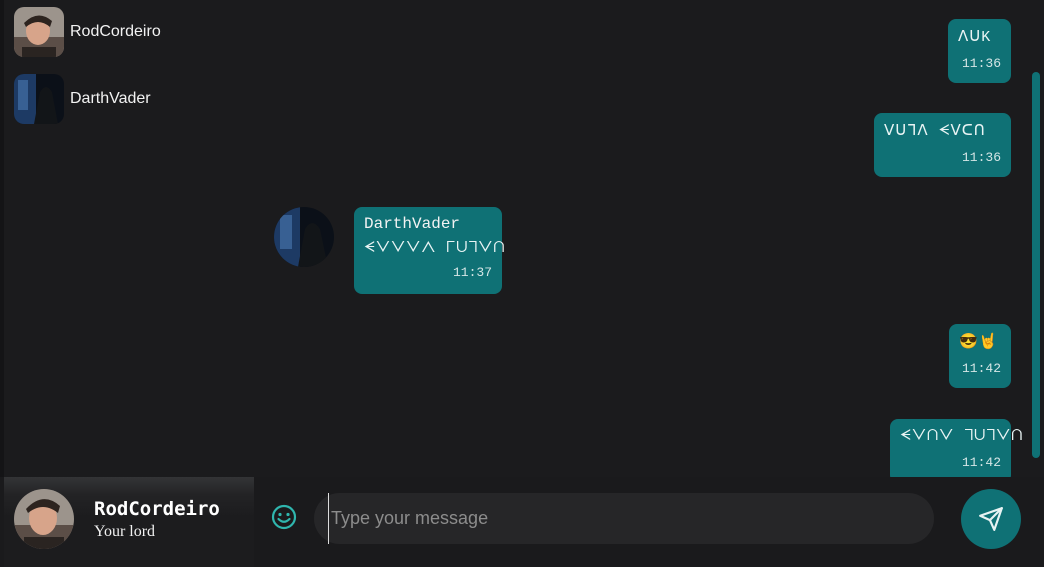 The image size is (1044, 567). I want to click on contact-item-darthvader: DarthVader, so click(82, 99).